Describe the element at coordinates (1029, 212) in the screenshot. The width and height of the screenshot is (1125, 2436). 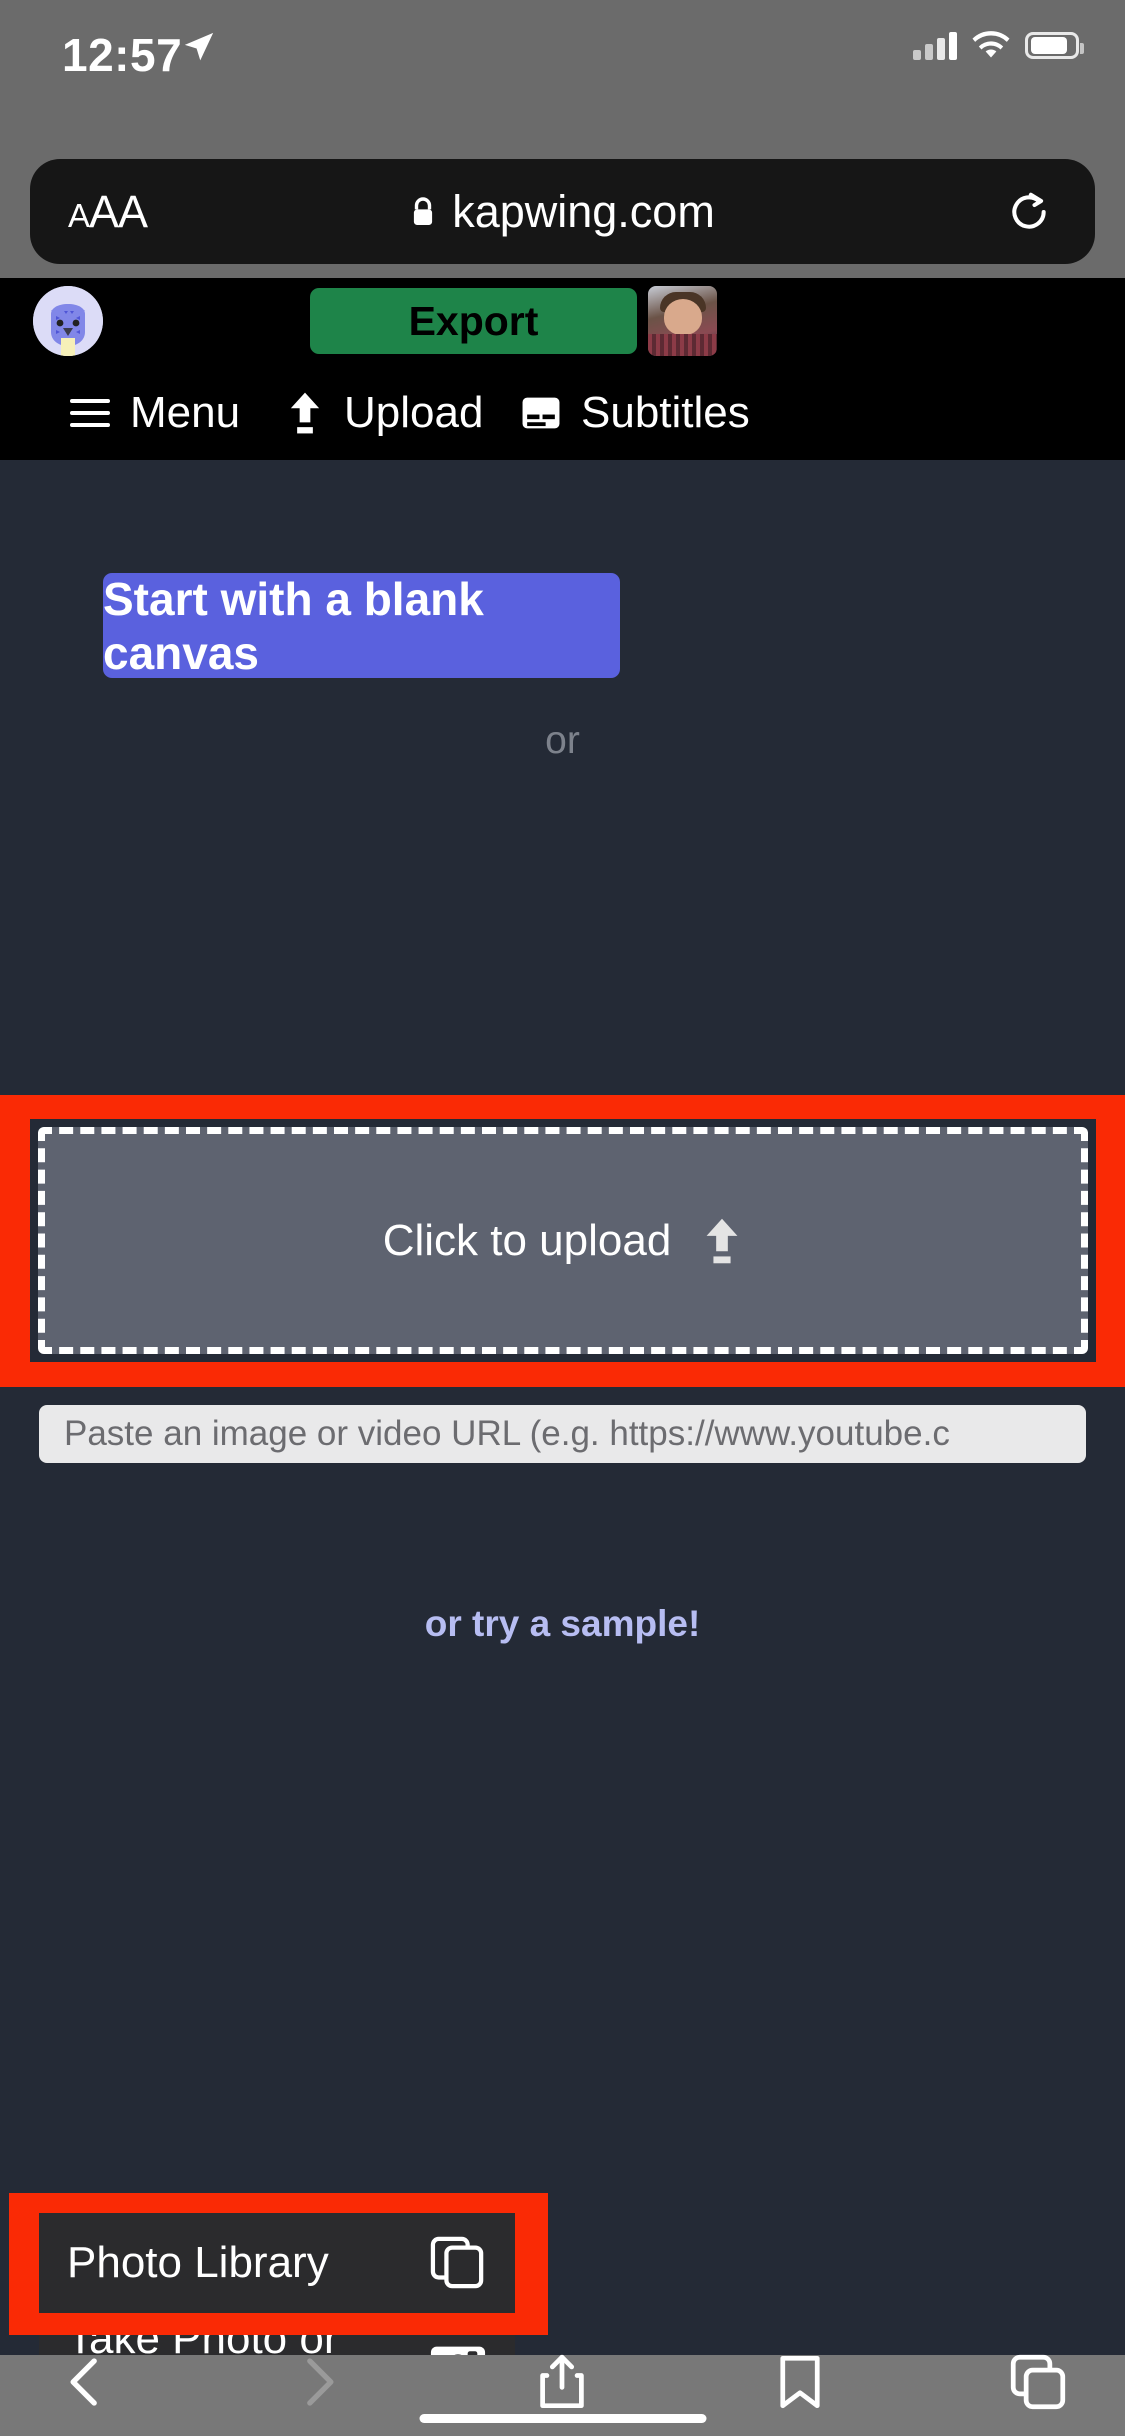
I see `reload-icon` at that location.